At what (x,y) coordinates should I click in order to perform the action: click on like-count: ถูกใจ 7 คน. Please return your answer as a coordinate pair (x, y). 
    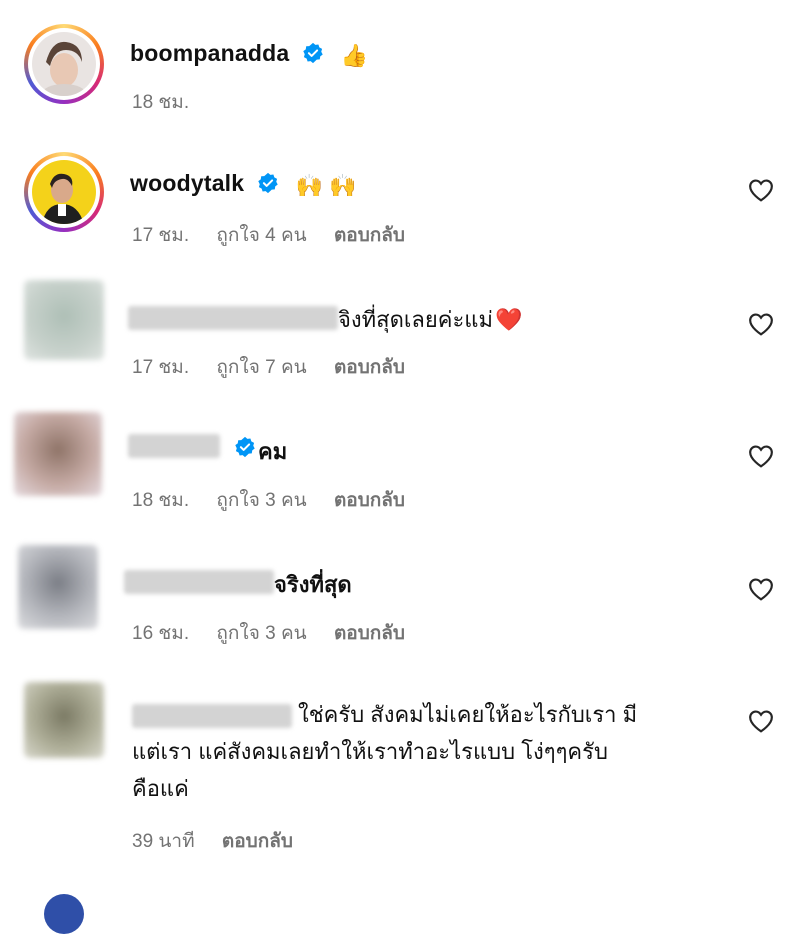
    Looking at the image, I should click on (261, 367).